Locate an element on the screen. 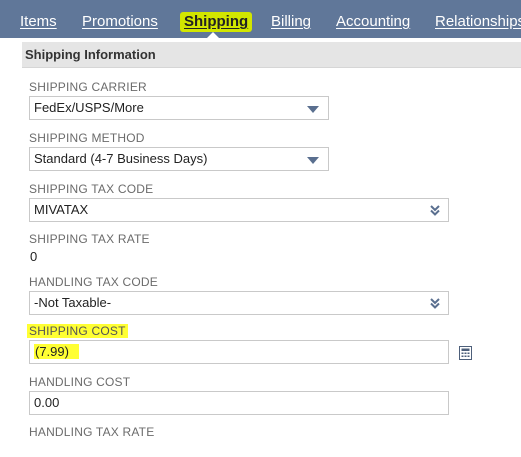  handling-tax-code-label: HANDLING TAX CODE is located at coordinates (93, 282).